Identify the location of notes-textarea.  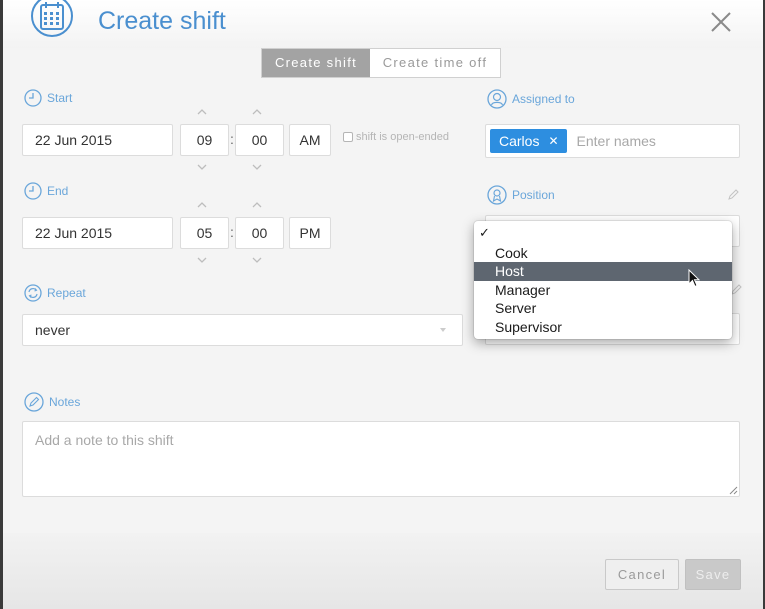
(381, 459).